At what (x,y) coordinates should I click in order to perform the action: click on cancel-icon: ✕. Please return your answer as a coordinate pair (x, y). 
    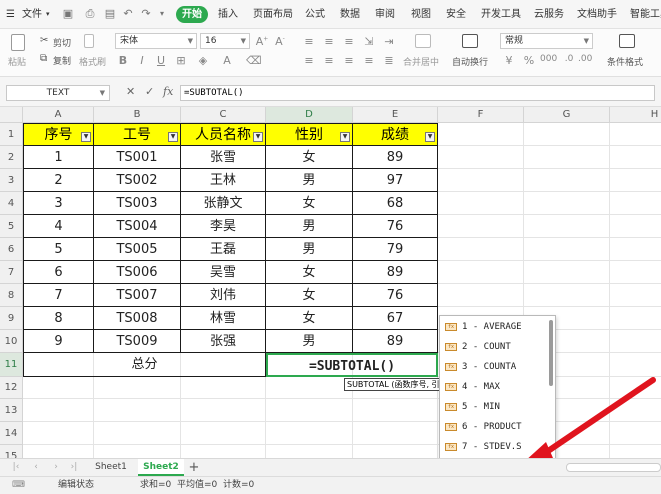
    Looking at the image, I should click on (130, 91).